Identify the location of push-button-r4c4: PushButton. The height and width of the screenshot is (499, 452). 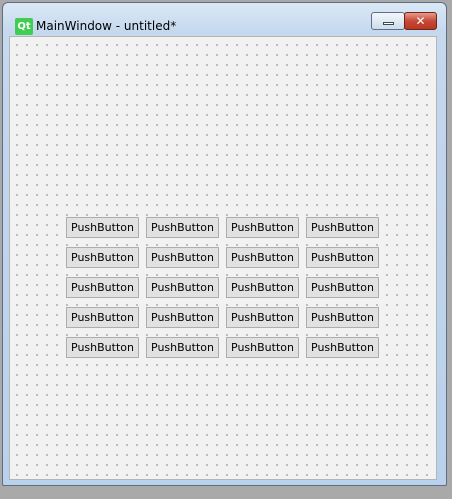
(342, 317).